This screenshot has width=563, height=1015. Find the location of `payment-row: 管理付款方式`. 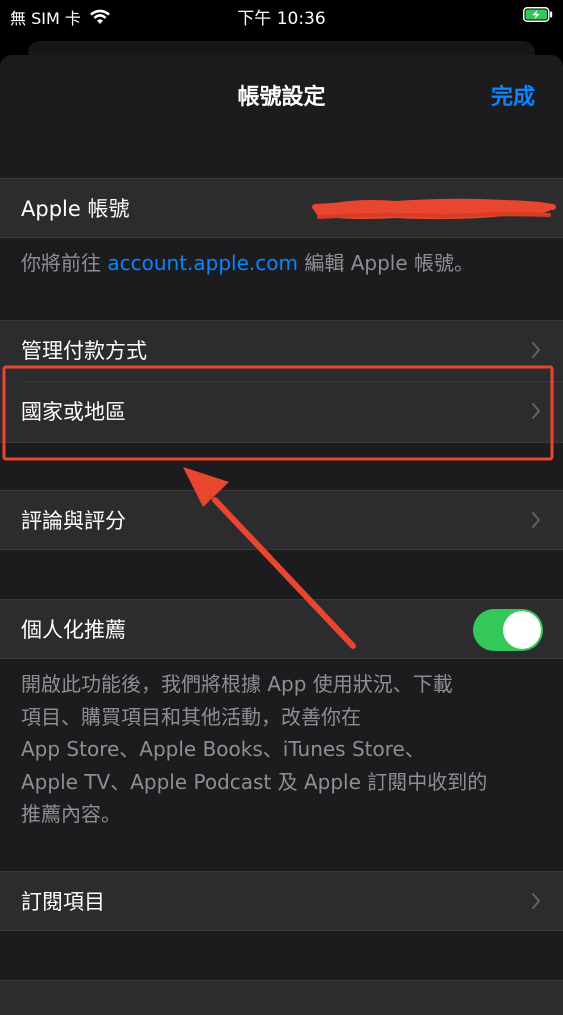

payment-row: 管理付款方式 is located at coordinates (281, 351).